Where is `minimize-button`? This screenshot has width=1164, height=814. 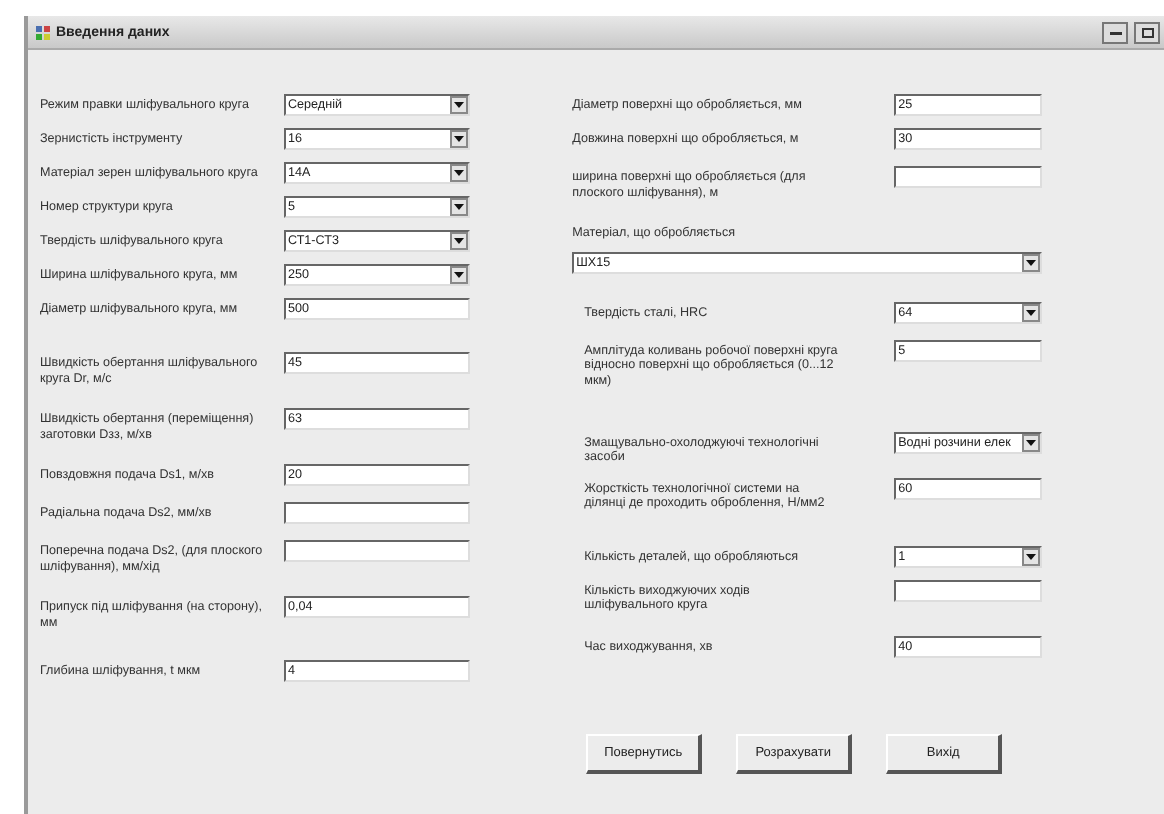 minimize-button is located at coordinates (1115, 32).